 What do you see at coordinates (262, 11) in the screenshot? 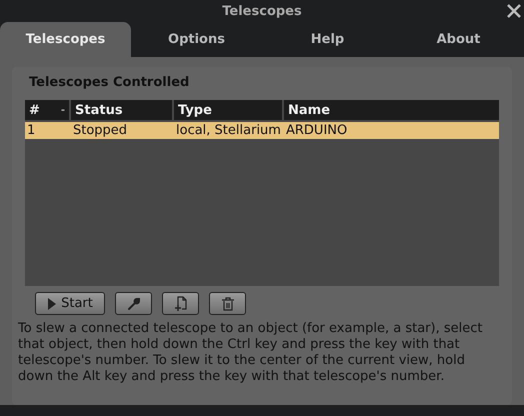
I see `window-title: Telescopes` at bounding box center [262, 11].